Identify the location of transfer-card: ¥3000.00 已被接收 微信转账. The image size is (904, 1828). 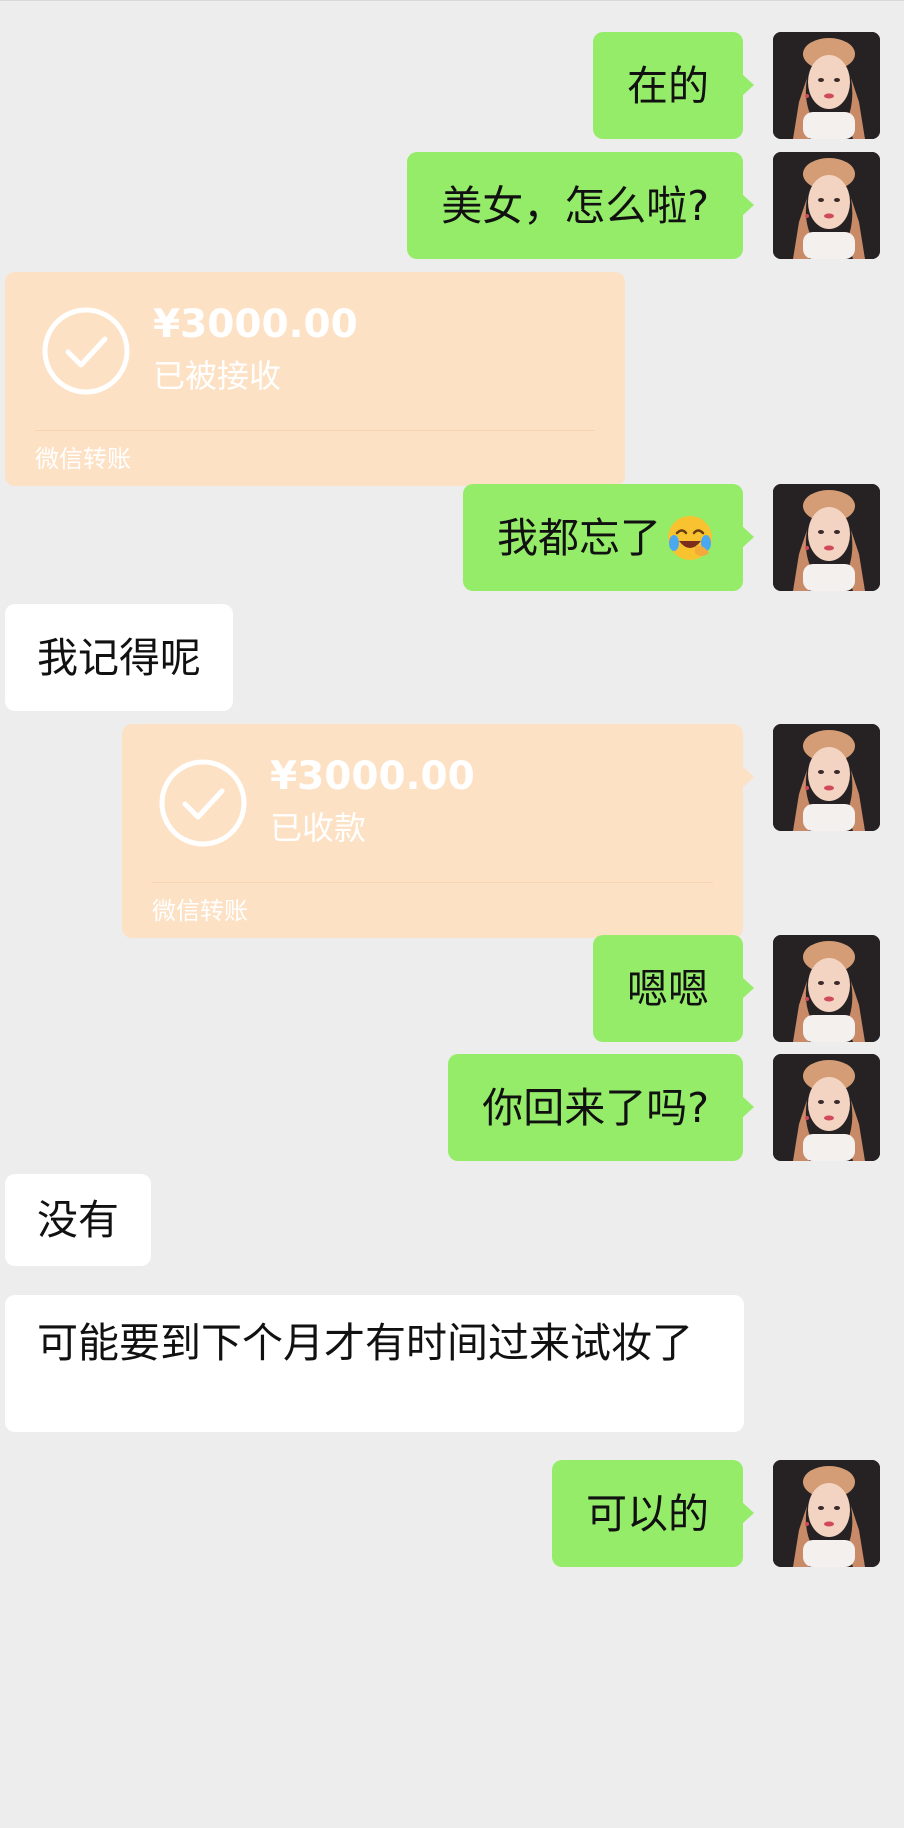
(315, 379).